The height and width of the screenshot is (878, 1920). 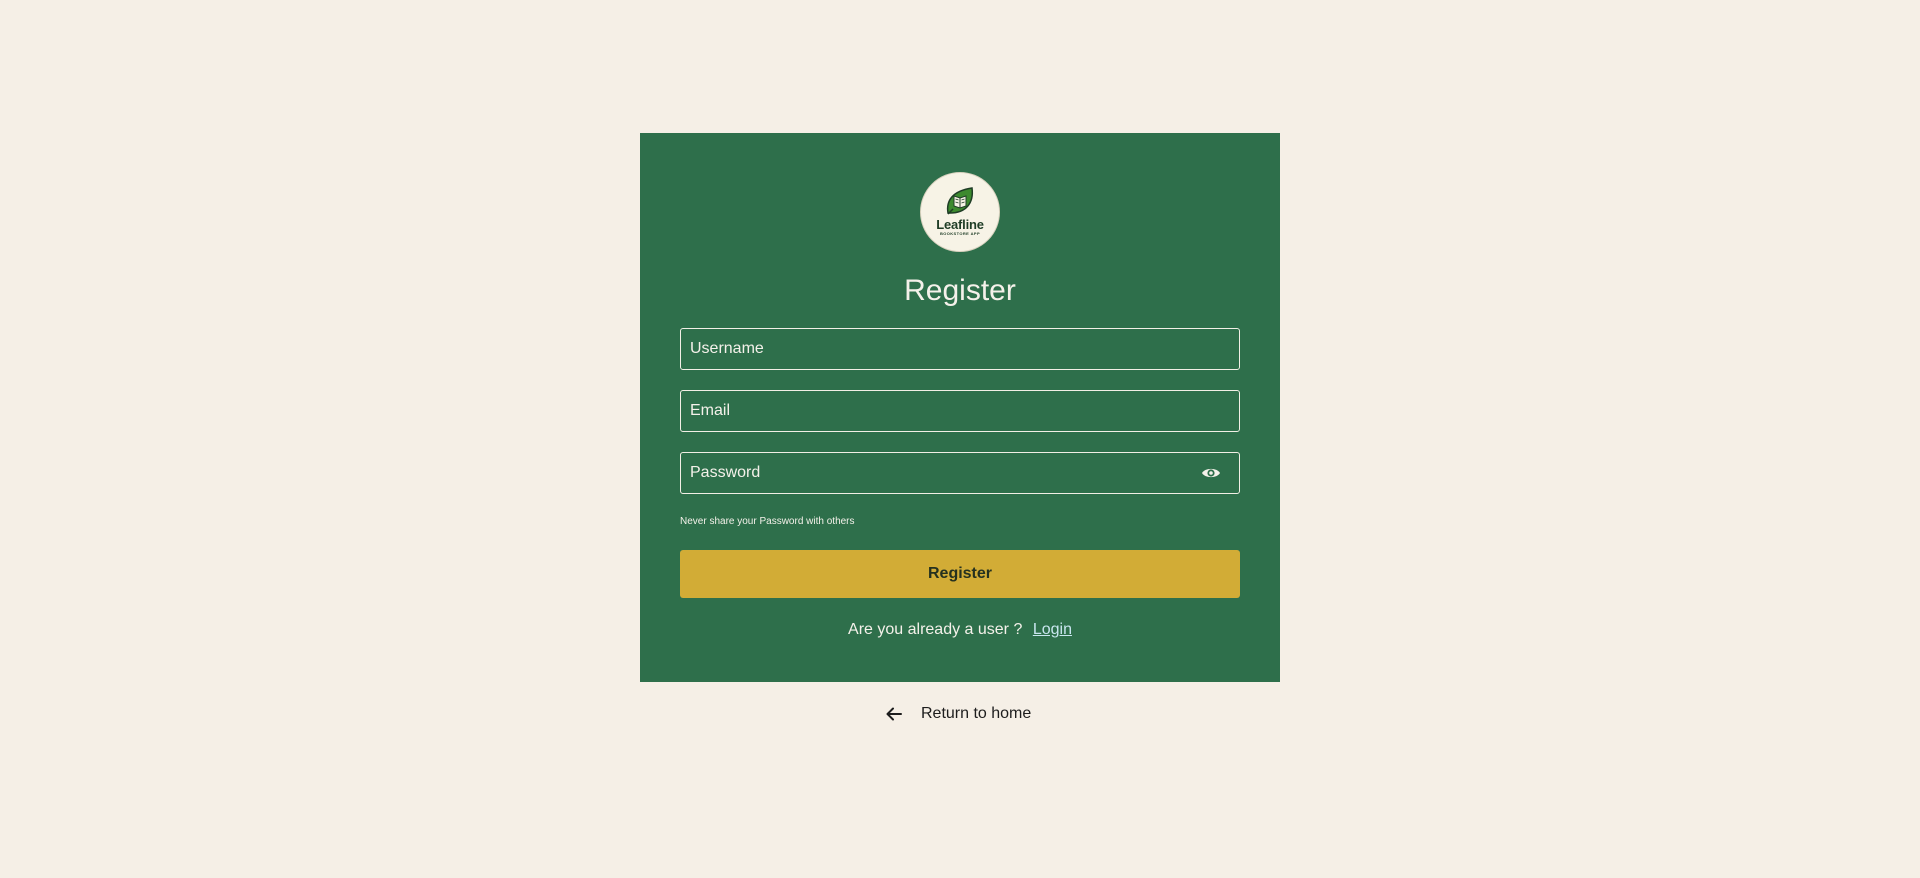 I want to click on login-prompt-text: Are you already a user ?, so click(x=935, y=629).